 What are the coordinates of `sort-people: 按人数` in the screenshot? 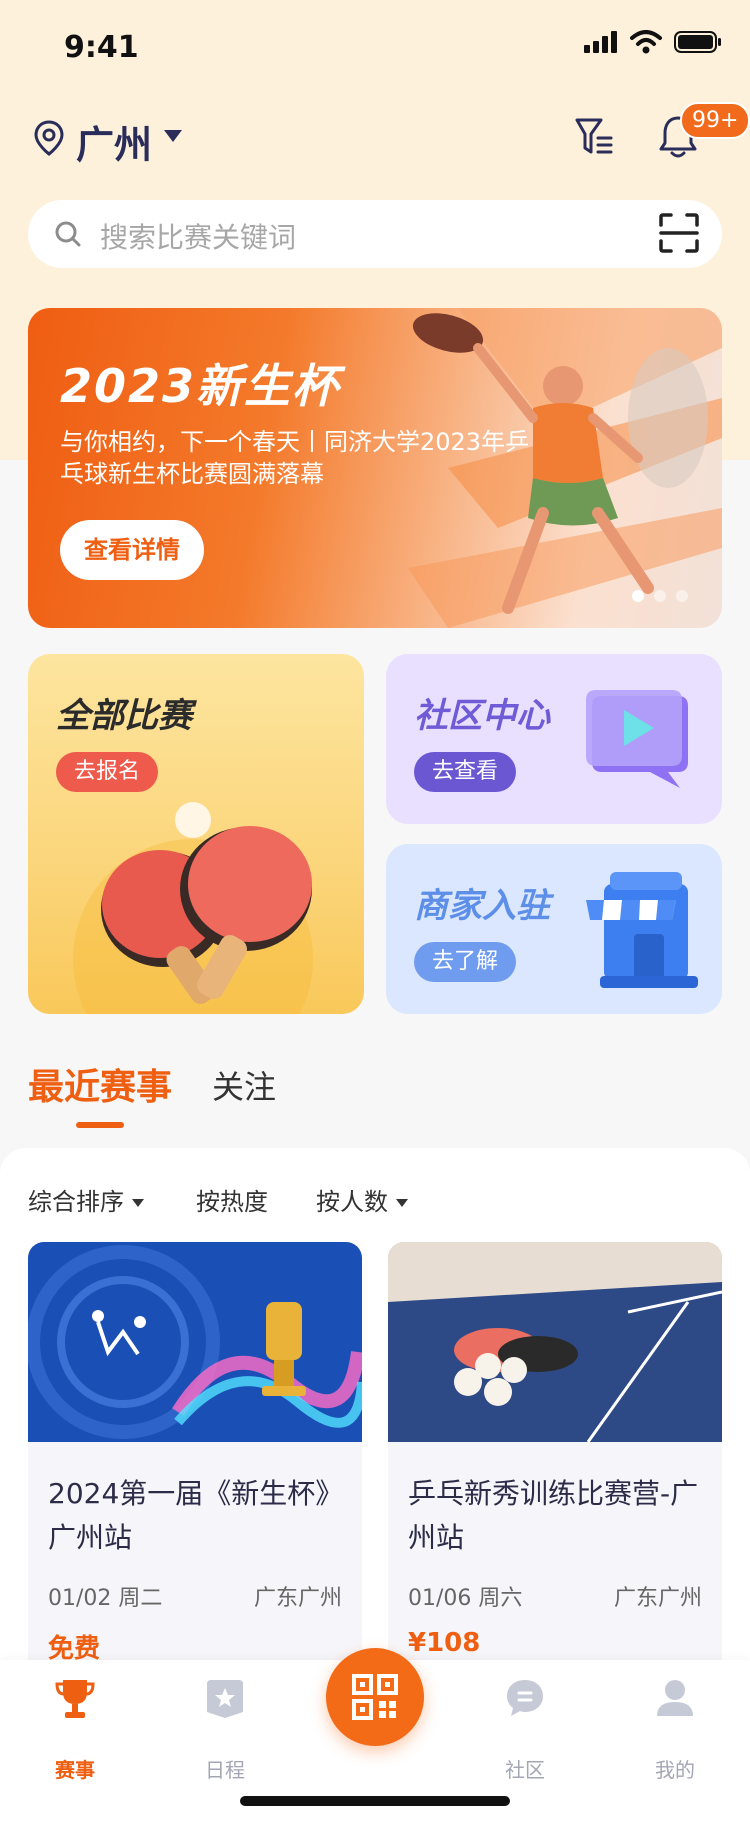 It's located at (362, 1199).